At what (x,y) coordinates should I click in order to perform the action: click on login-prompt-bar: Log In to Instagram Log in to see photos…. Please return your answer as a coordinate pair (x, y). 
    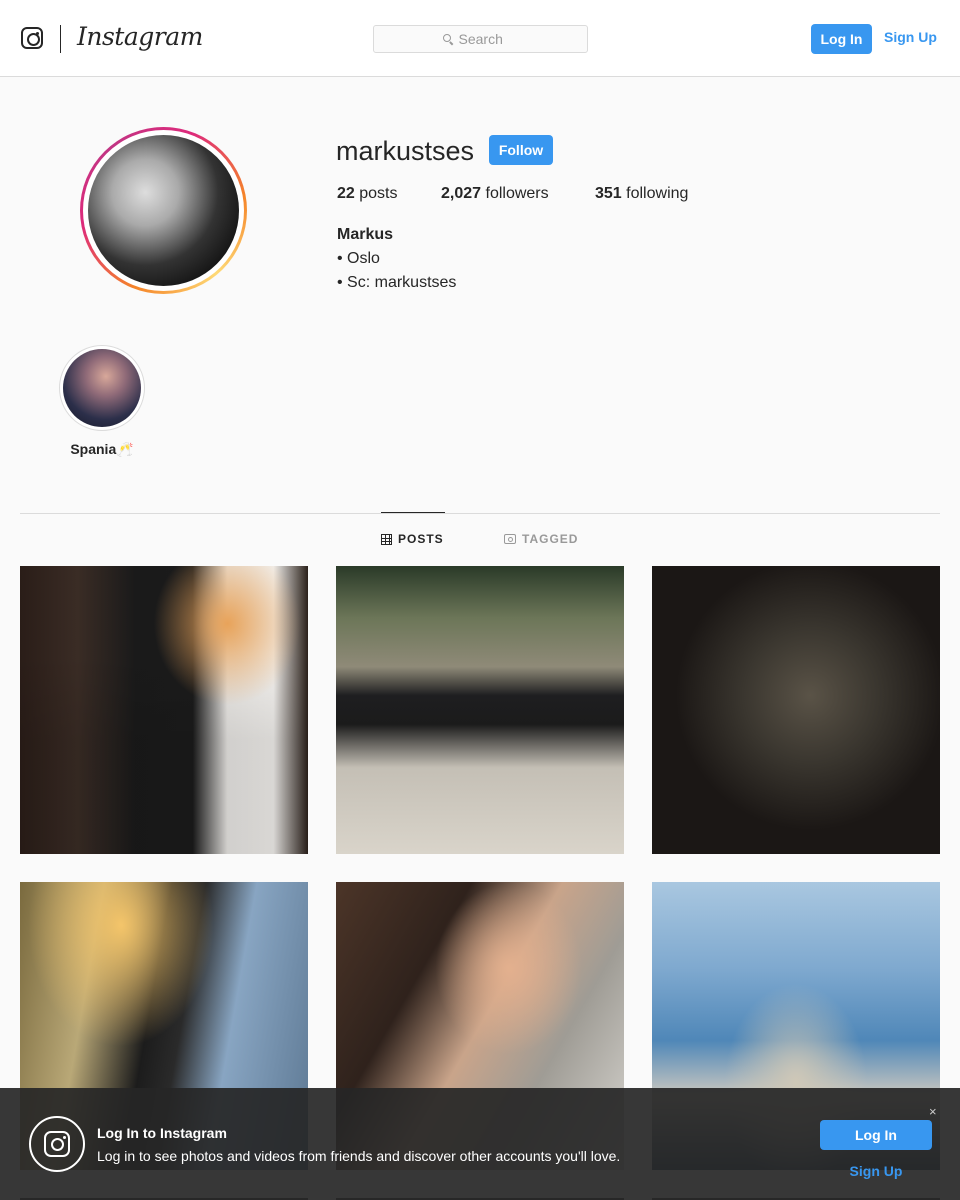
    Looking at the image, I should click on (480, 1144).